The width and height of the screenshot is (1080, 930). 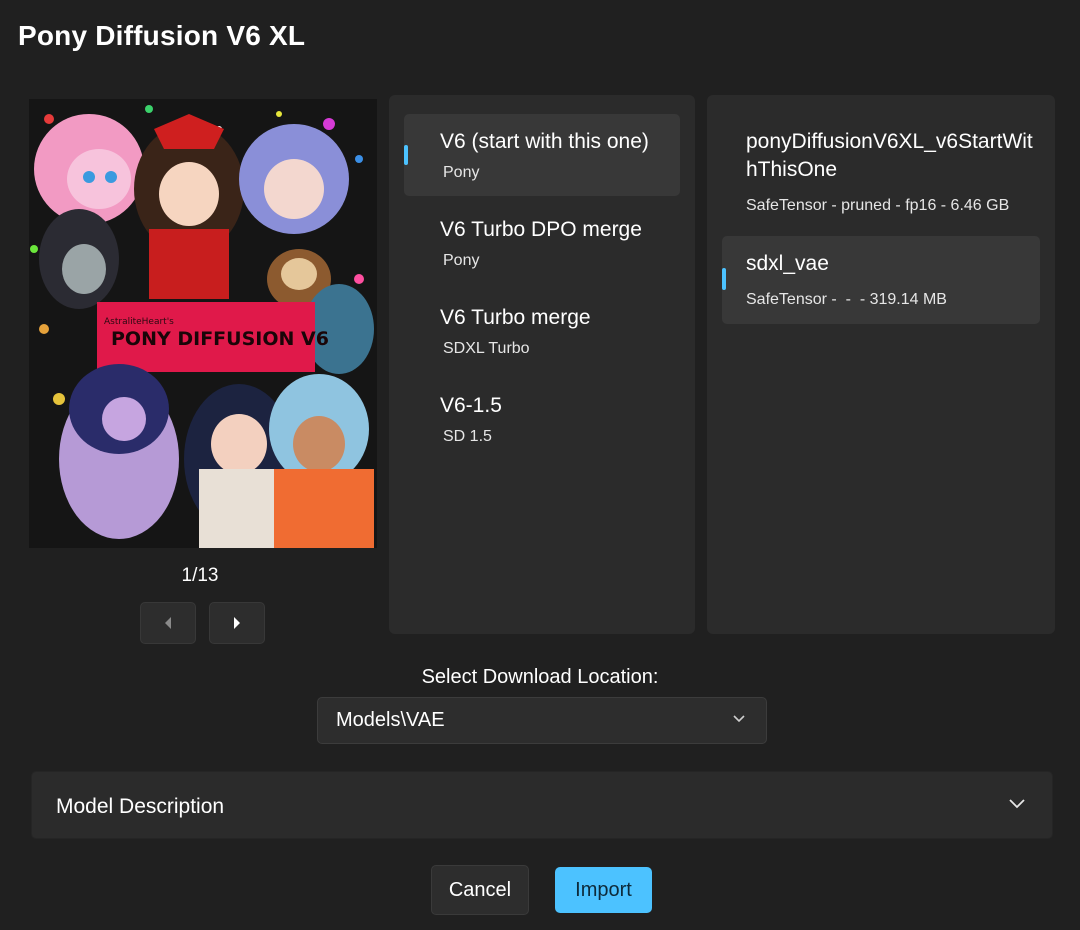 I want to click on model-description-expander: Model Description, so click(x=542, y=805).